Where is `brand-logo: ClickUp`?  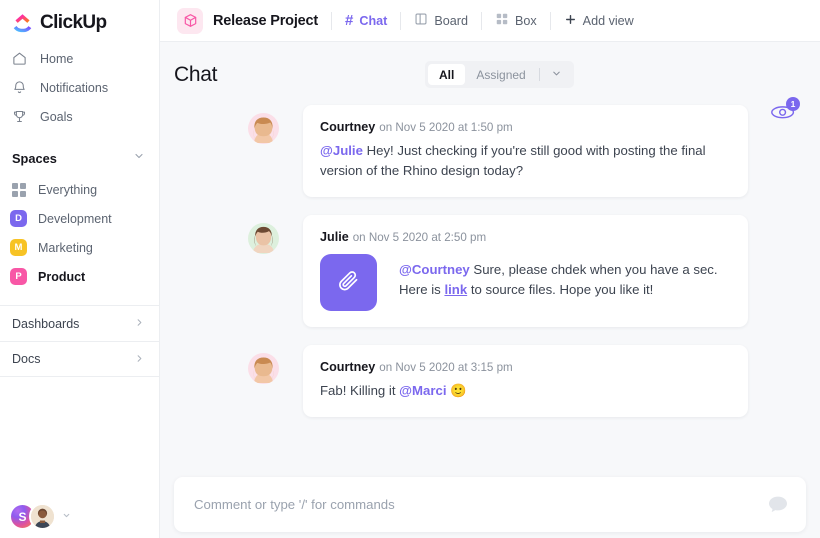 brand-logo: ClickUp is located at coordinates (79, 18).